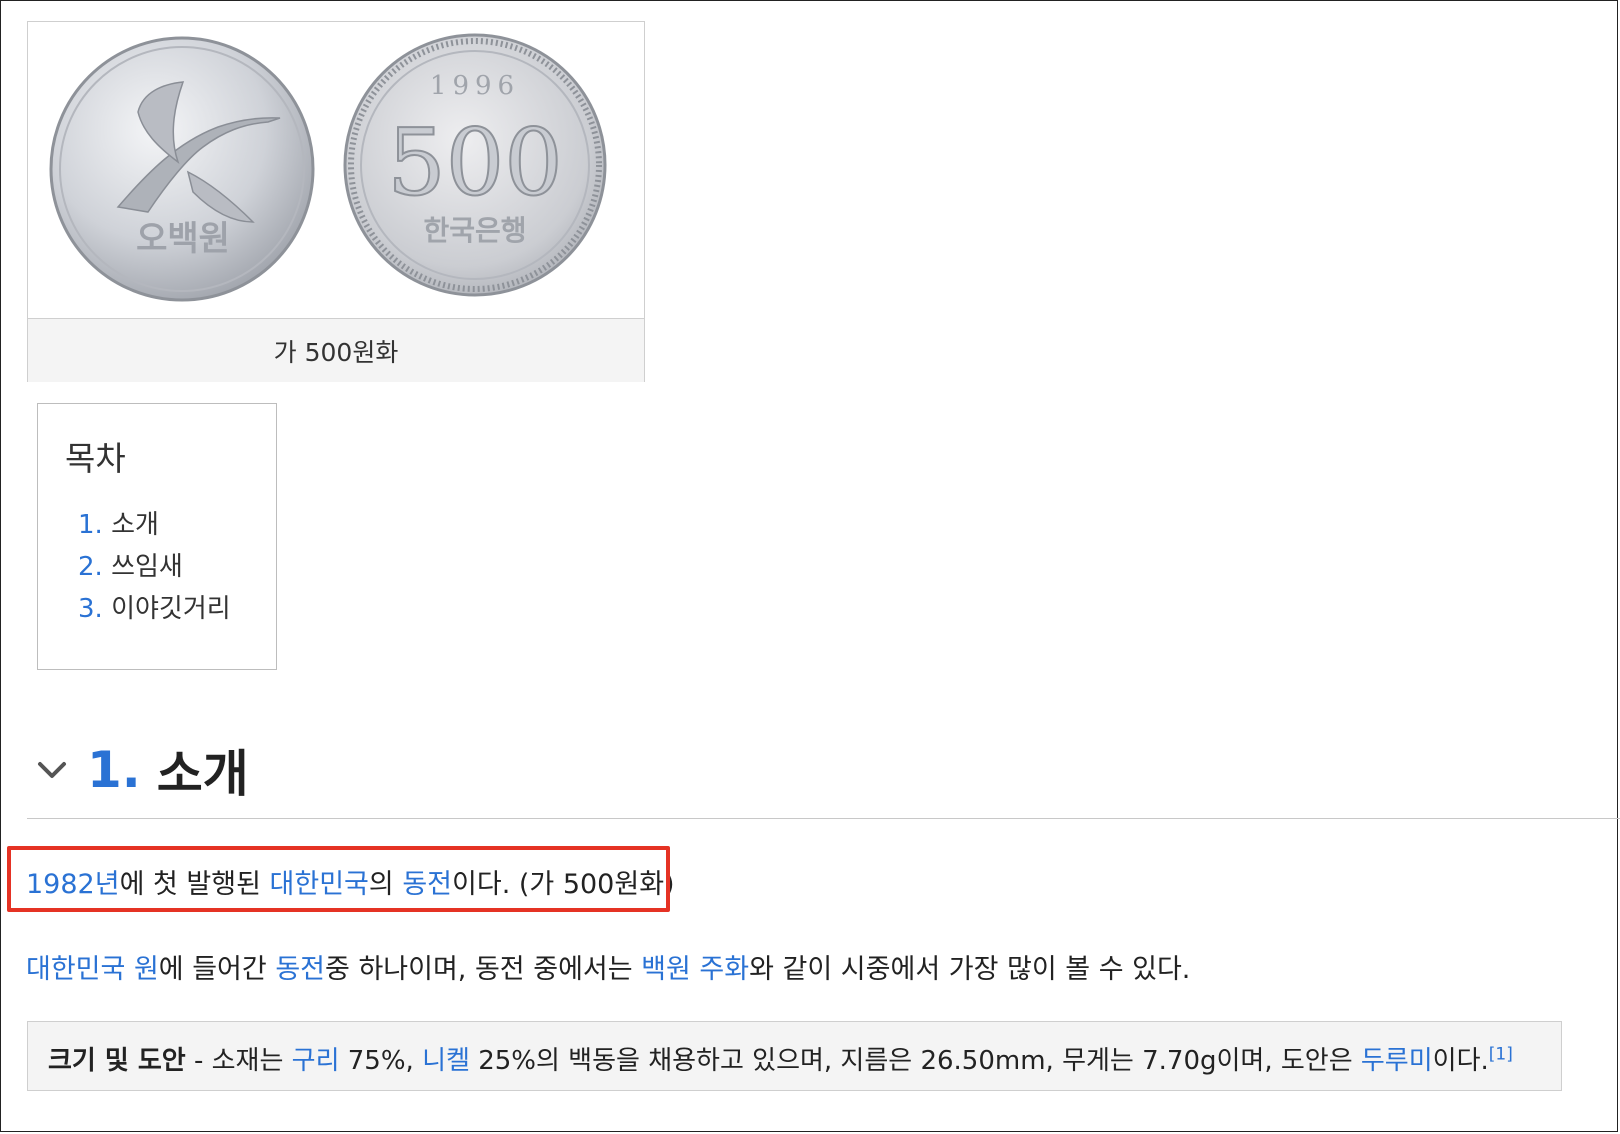  I want to click on toc-item-label: 소개, so click(135, 525).